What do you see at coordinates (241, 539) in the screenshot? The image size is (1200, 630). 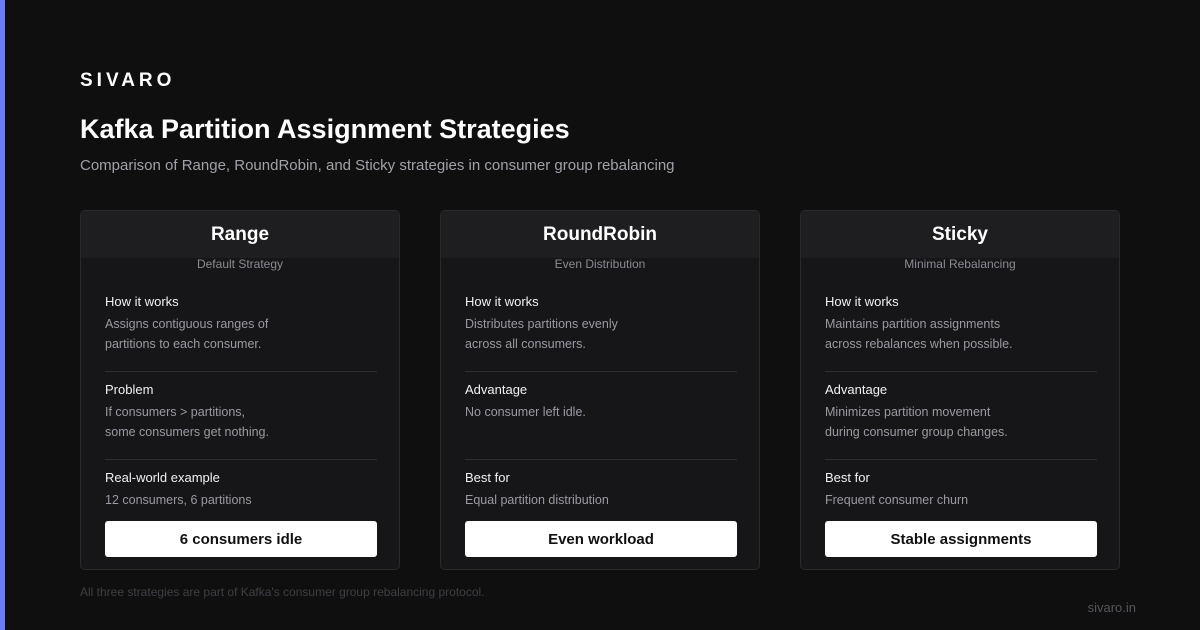 I see `result-badge: 6 consumers idle` at bounding box center [241, 539].